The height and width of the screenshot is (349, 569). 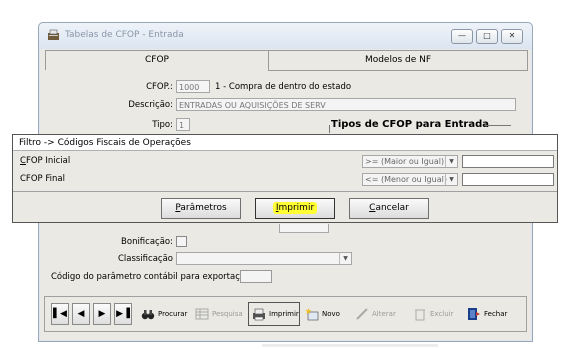 I want to click on excluir-button: Excluir, so click(x=437, y=314).